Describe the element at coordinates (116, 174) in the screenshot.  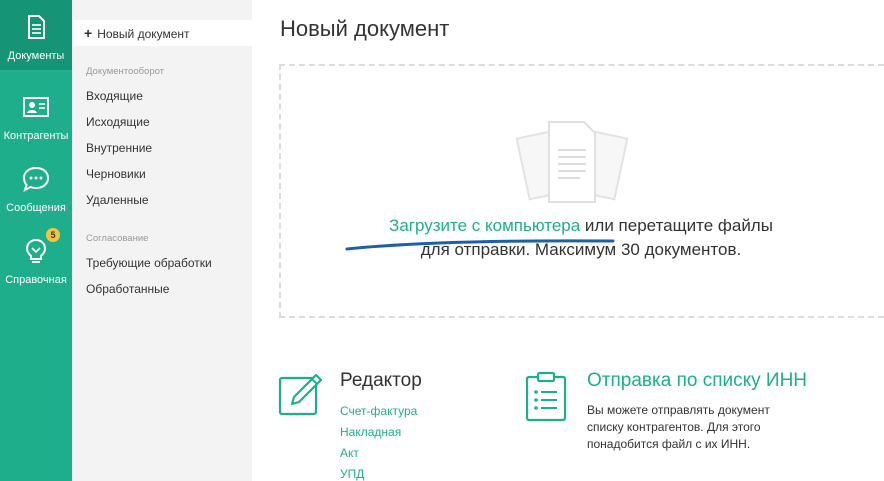
I see `nav-item-drafts: Черновики` at that location.